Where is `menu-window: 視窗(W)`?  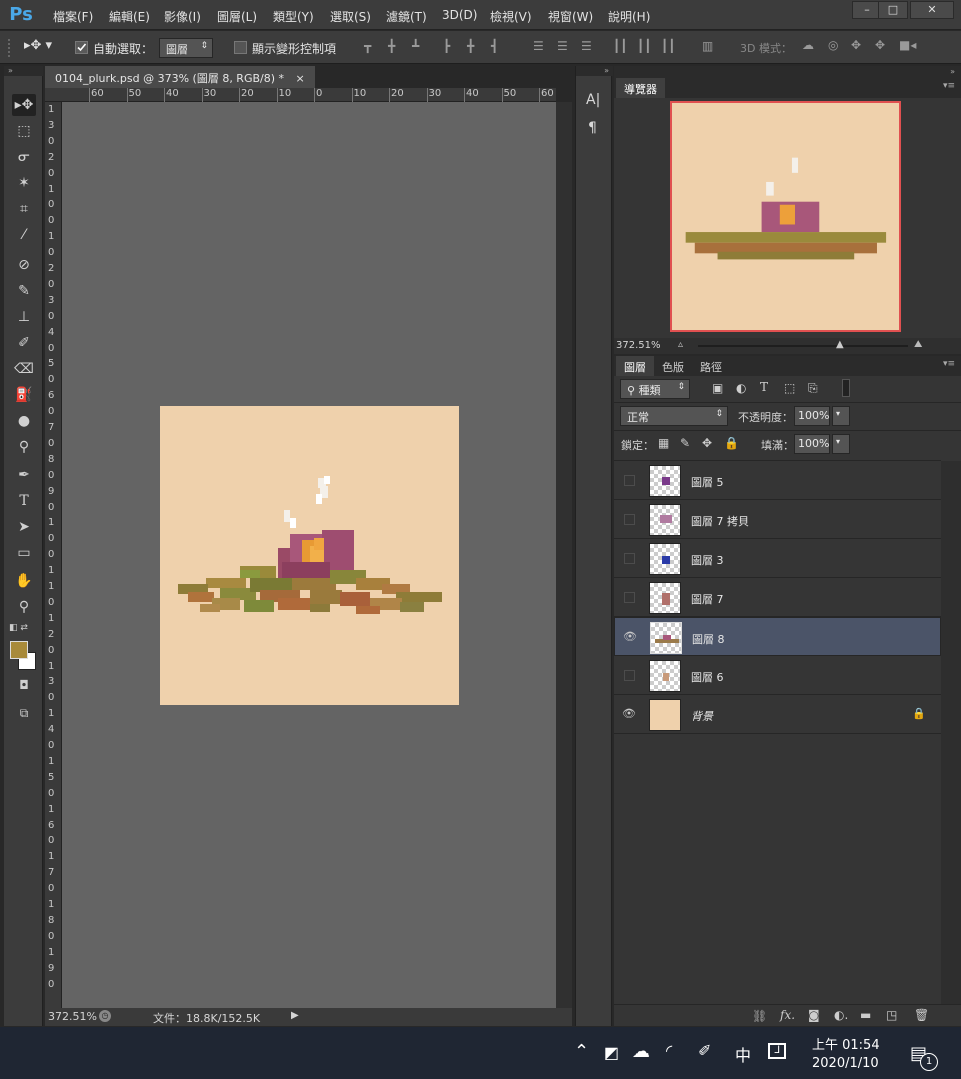
menu-window: 視窗(W) is located at coordinates (570, 16).